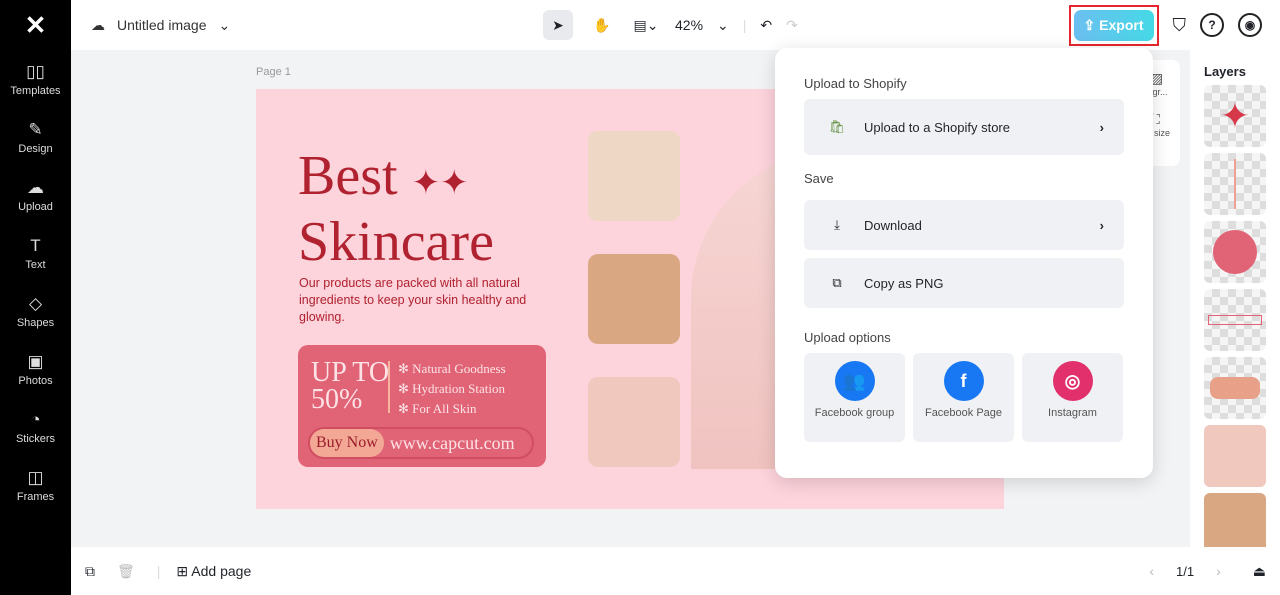 The width and height of the screenshot is (1280, 595). I want to click on add-page-button: ⊞ Add page, so click(213, 571).